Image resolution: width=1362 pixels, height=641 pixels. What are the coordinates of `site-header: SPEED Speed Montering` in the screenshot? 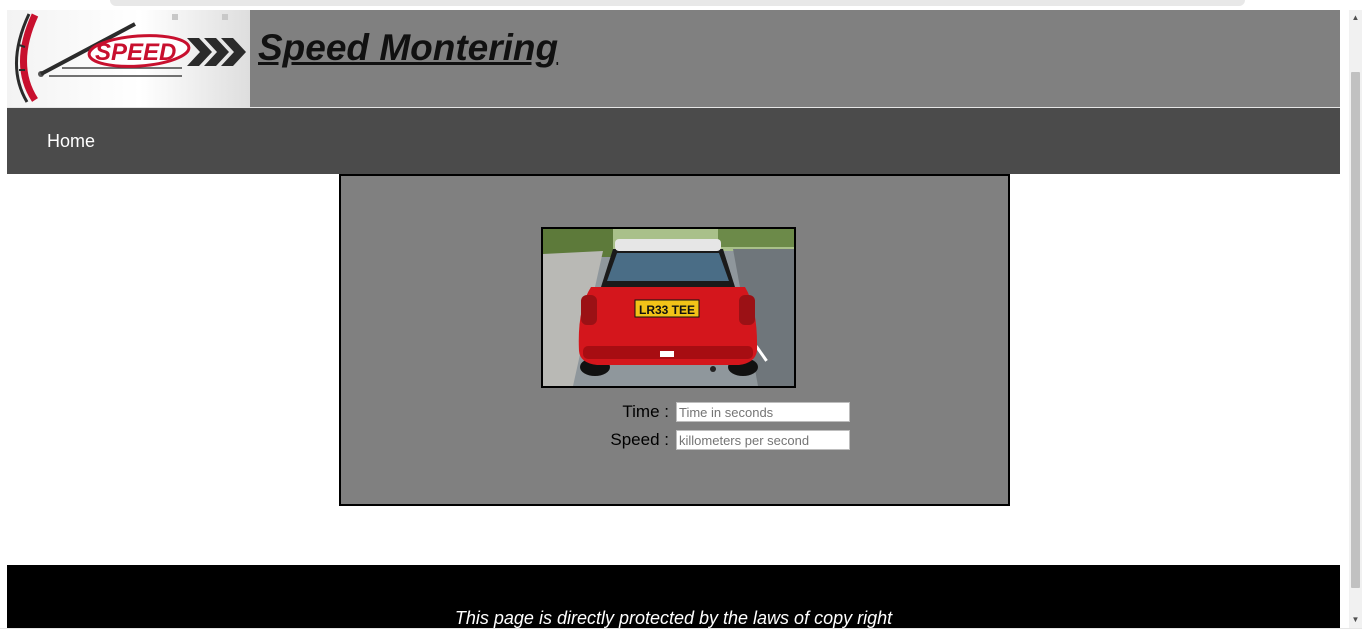 It's located at (673, 58).